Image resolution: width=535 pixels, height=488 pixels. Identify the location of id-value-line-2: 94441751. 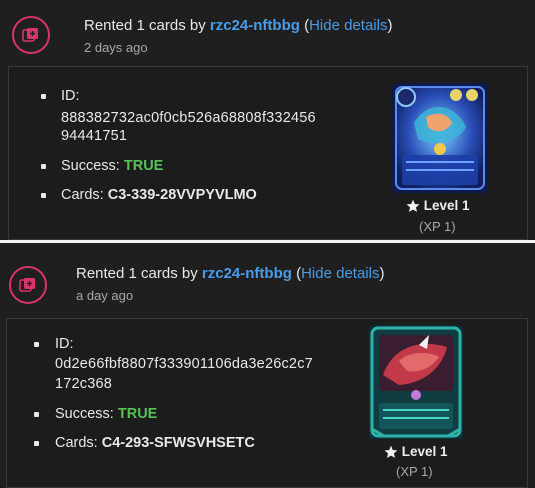
(94, 136).